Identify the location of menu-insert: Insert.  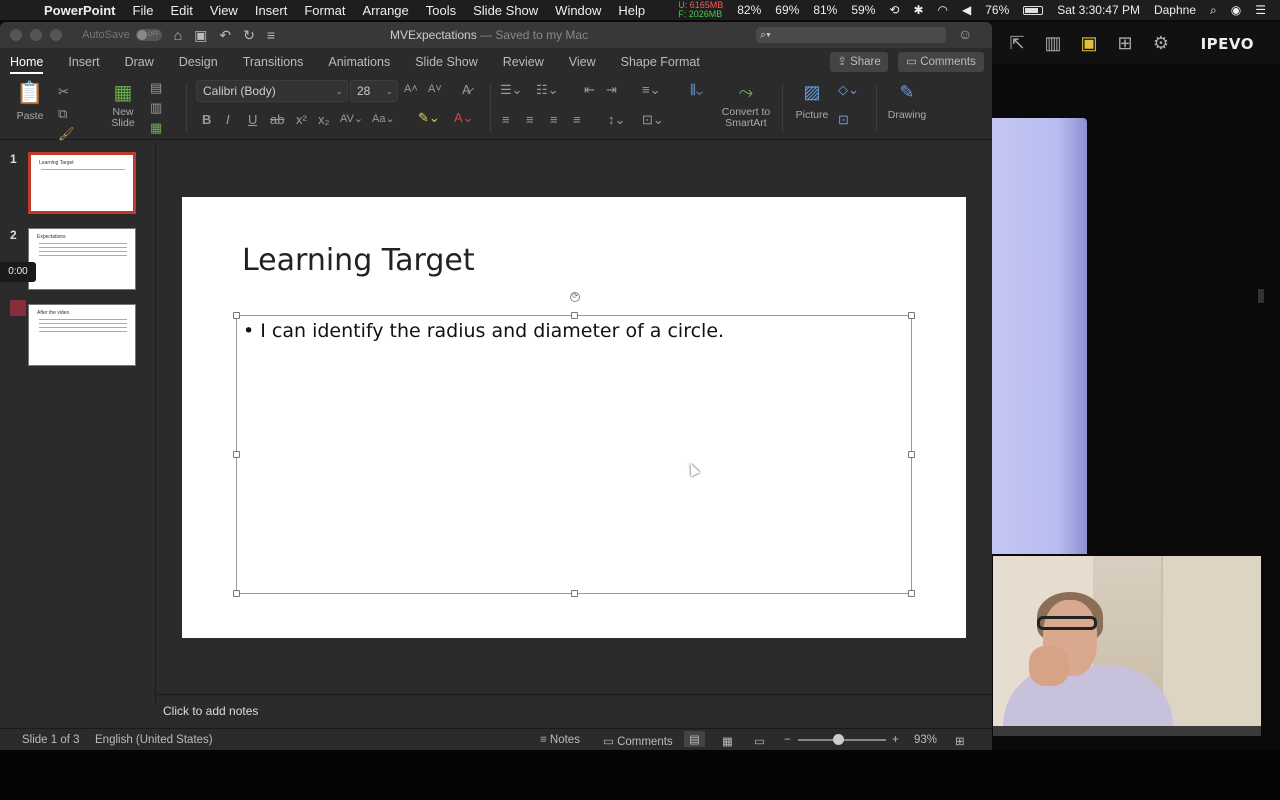
(271, 10).